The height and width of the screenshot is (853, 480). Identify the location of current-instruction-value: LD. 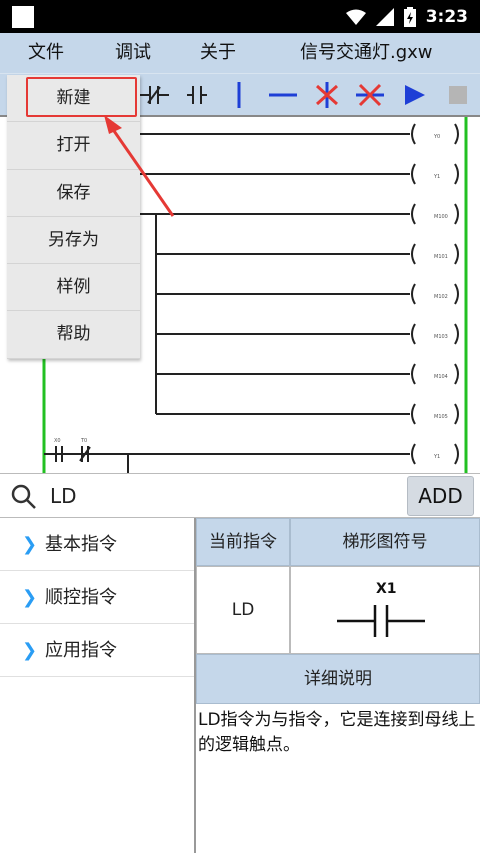
(243, 610).